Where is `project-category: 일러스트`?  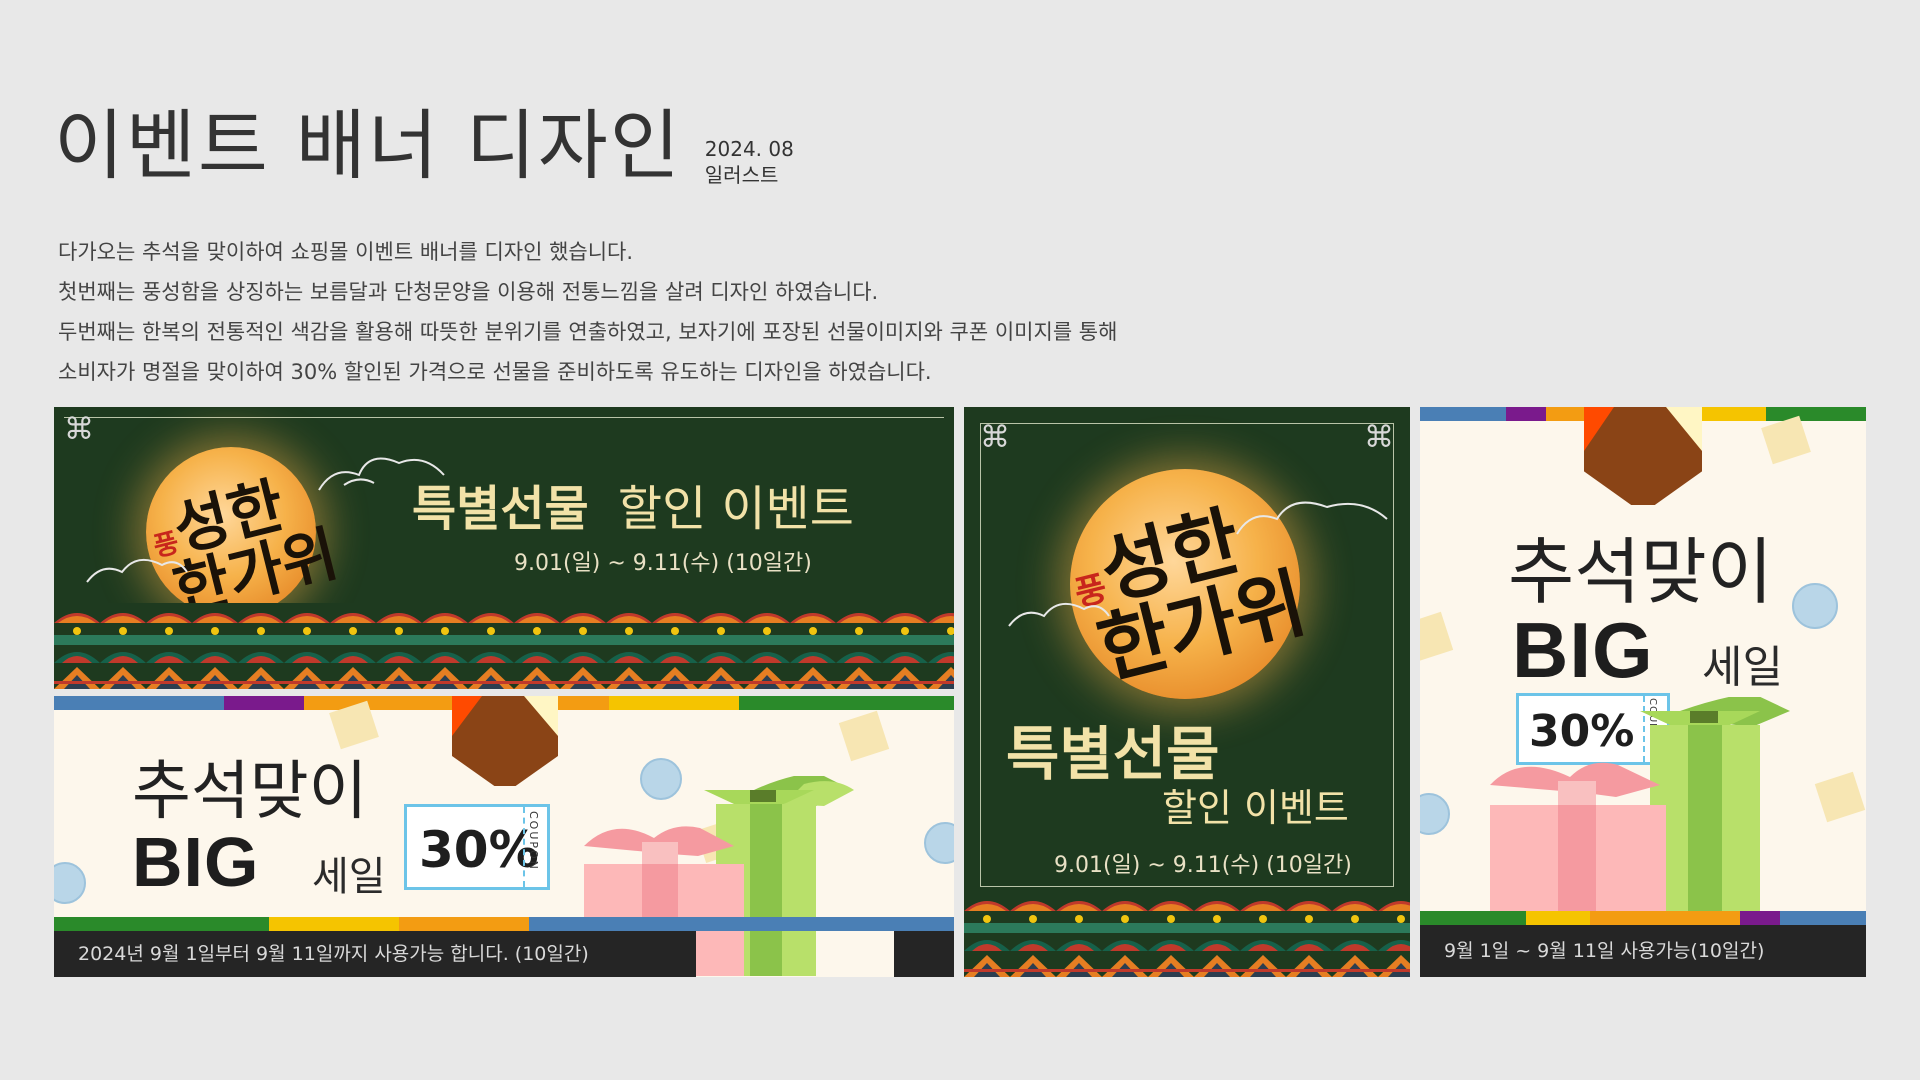 project-category: 일러스트 is located at coordinates (741, 175).